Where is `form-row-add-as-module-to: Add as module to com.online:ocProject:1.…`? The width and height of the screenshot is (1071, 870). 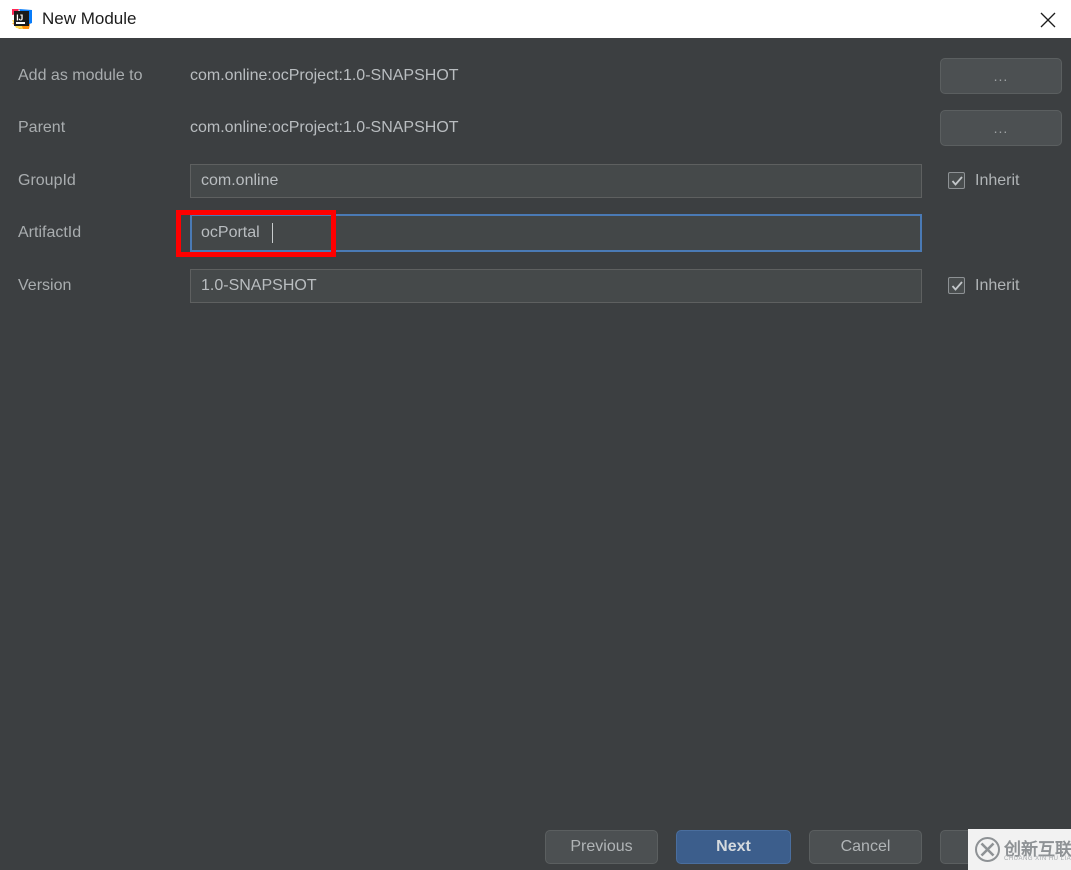
form-row-add-as-module-to: Add as module to com.online:ocProject:1.… is located at coordinates (535, 84).